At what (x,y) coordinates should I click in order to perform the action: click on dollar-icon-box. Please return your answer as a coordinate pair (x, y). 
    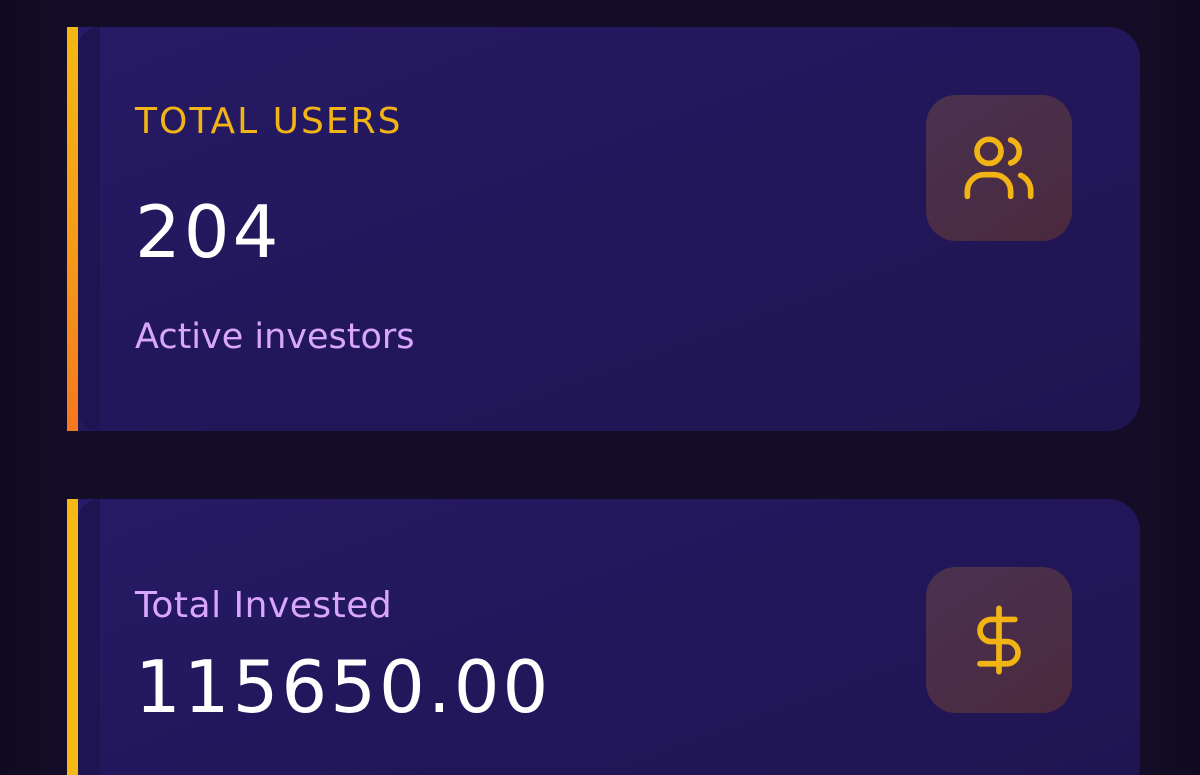
    Looking at the image, I should click on (999, 640).